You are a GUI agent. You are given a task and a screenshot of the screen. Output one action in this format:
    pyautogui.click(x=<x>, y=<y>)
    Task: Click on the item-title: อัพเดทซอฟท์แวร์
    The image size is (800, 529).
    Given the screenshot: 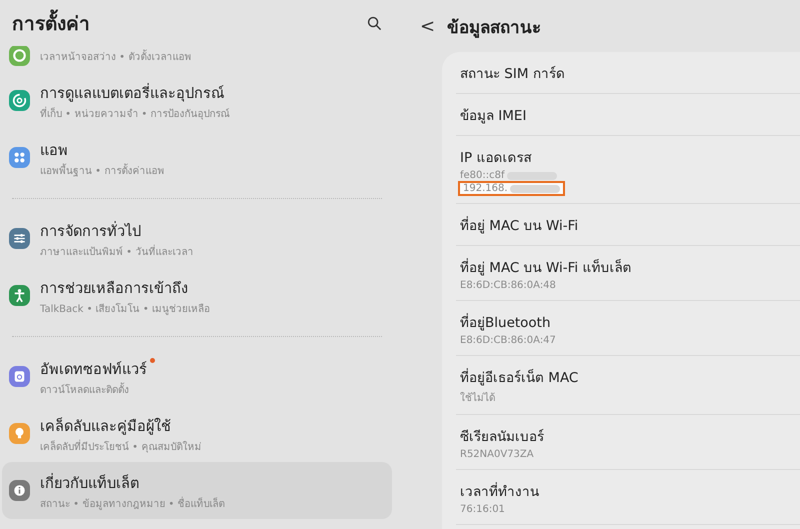 What is the action you would take?
    pyautogui.click(x=93, y=370)
    